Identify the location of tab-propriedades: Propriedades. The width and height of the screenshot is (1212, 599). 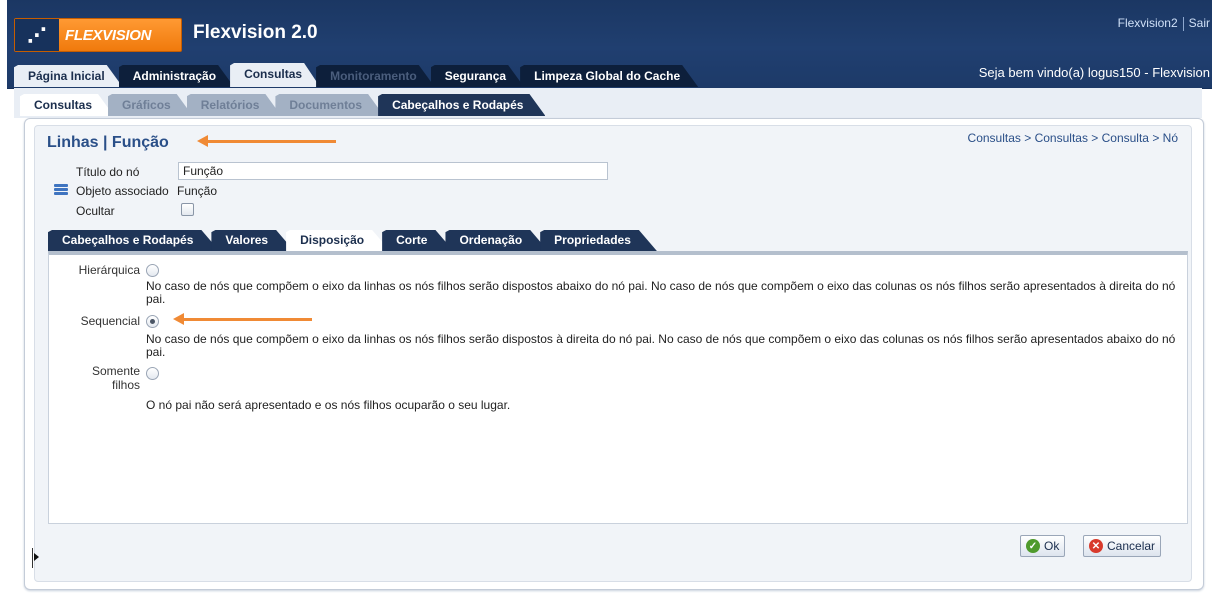
(598, 240).